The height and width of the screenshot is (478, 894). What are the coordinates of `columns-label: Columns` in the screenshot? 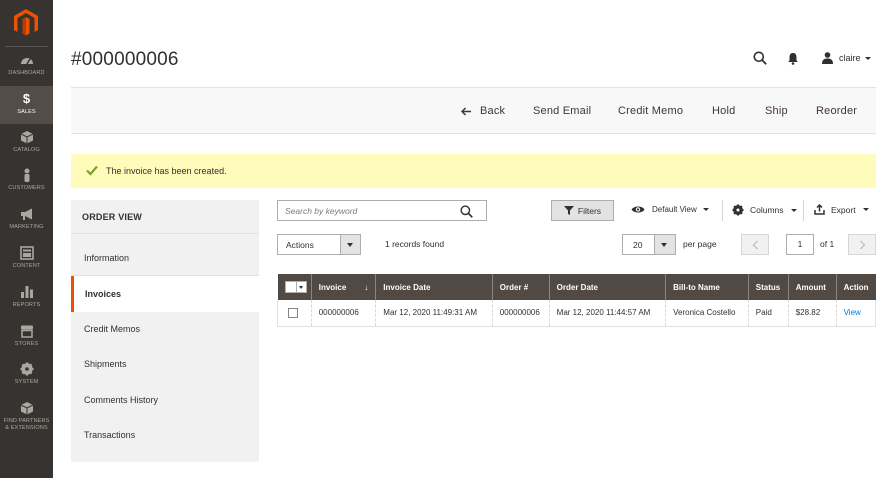 It's located at (767, 210).